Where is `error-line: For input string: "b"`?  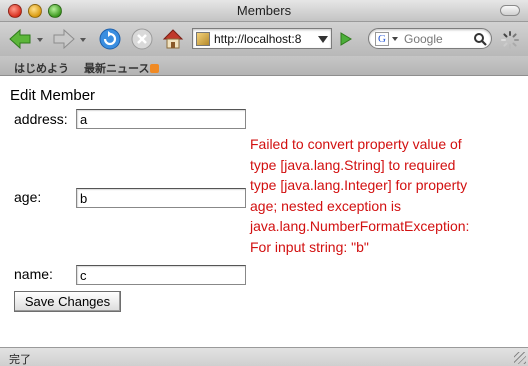
error-line: For input string: "b" is located at coordinates (309, 246).